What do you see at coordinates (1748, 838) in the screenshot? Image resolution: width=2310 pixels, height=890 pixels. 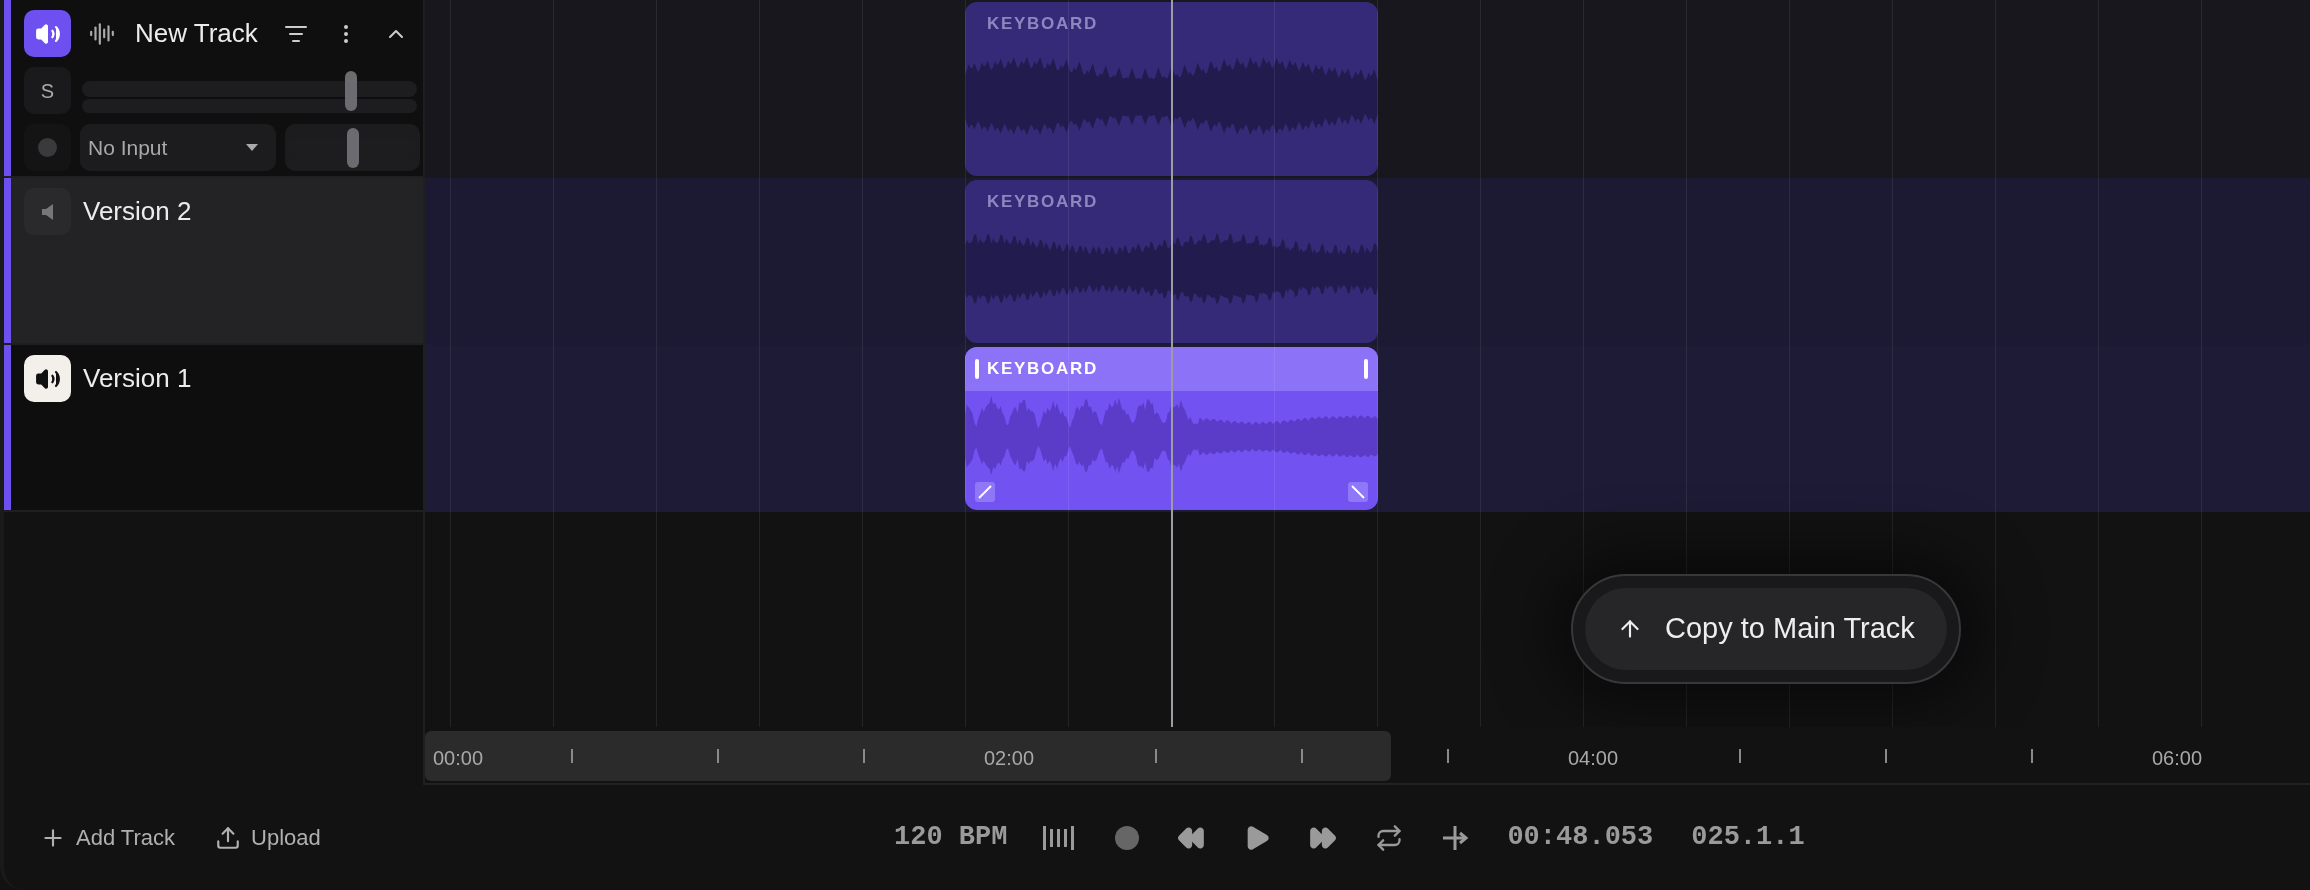 I see `bar-position-readout: 025.1.1` at bounding box center [1748, 838].